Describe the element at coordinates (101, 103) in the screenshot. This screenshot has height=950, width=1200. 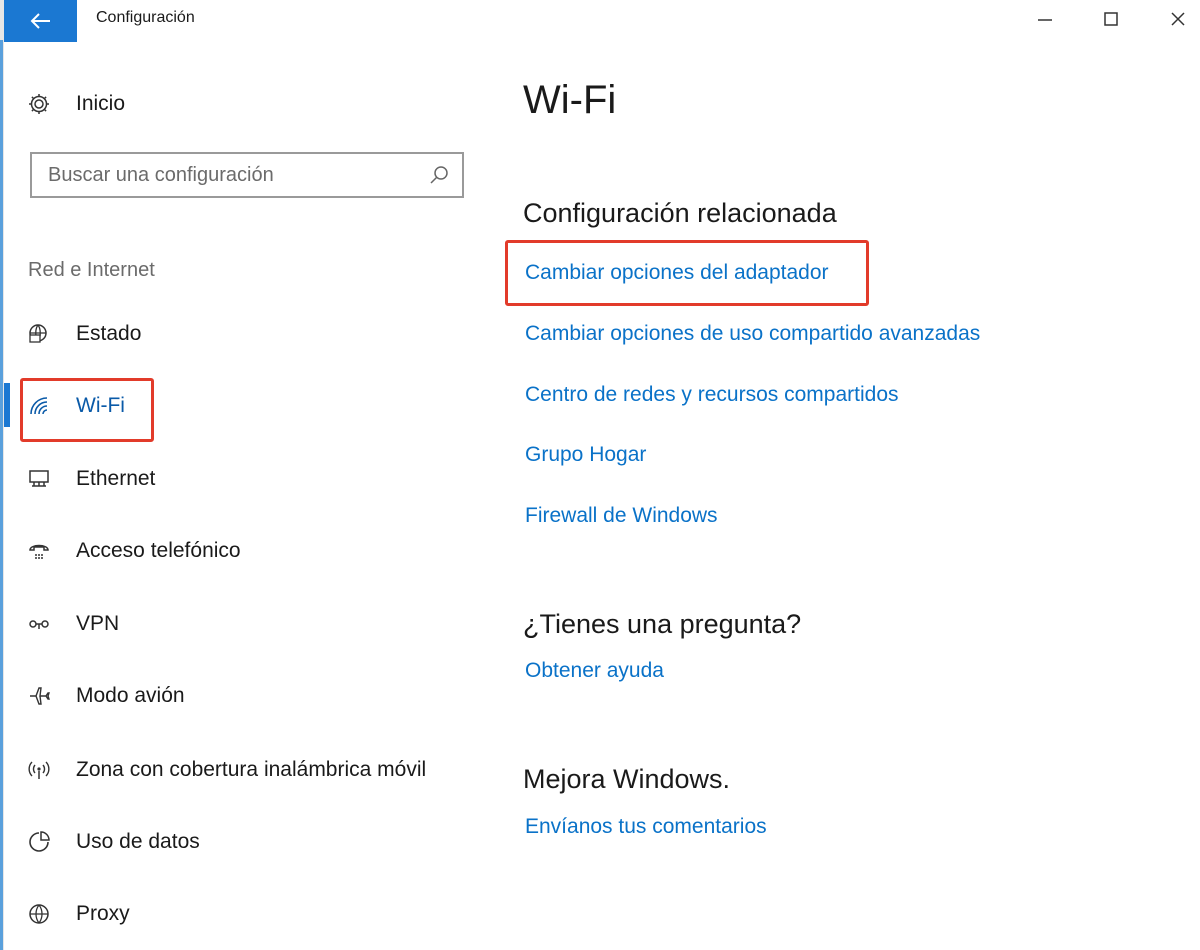
I see `sidebar-item-home-label: Inicio` at that location.